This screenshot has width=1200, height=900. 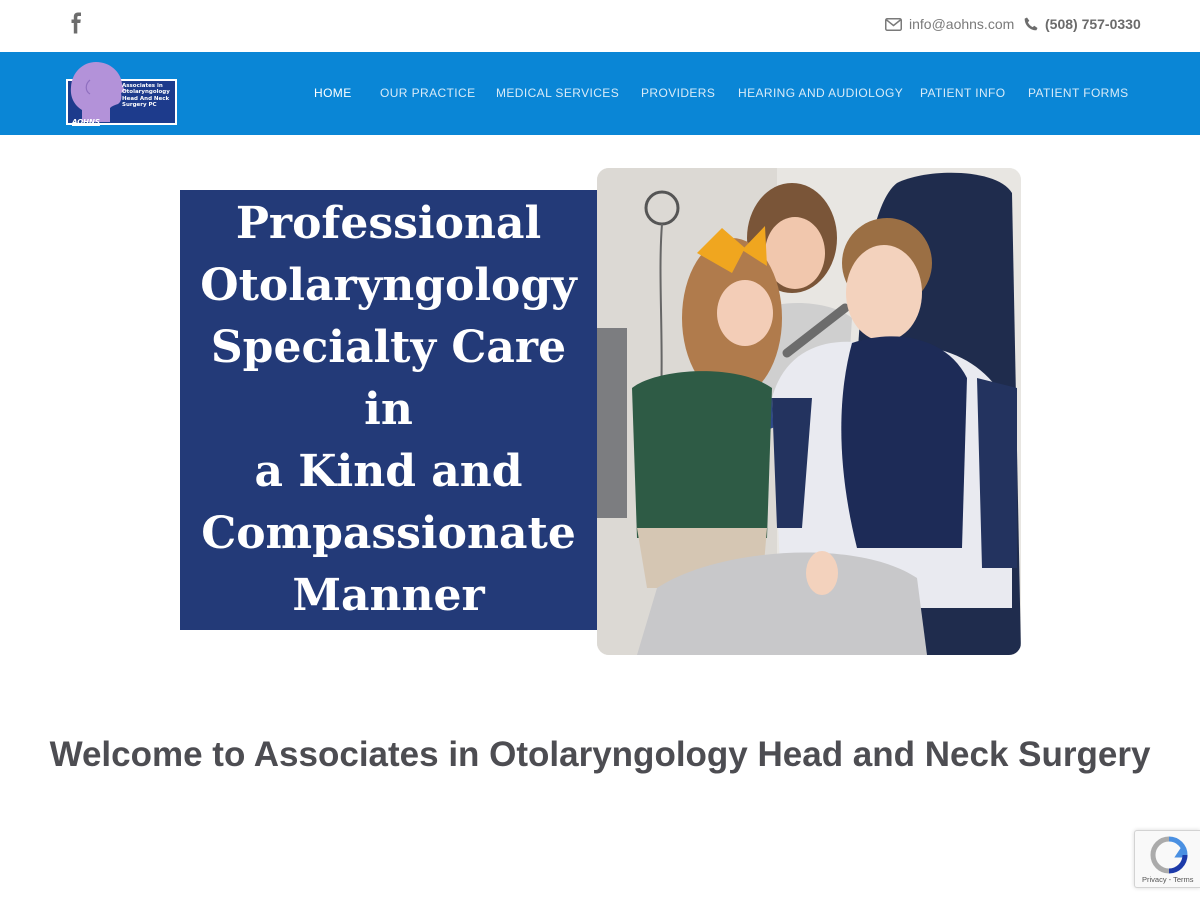 I want to click on phone-link: (508) 757-0330, so click(x=1082, y=24).